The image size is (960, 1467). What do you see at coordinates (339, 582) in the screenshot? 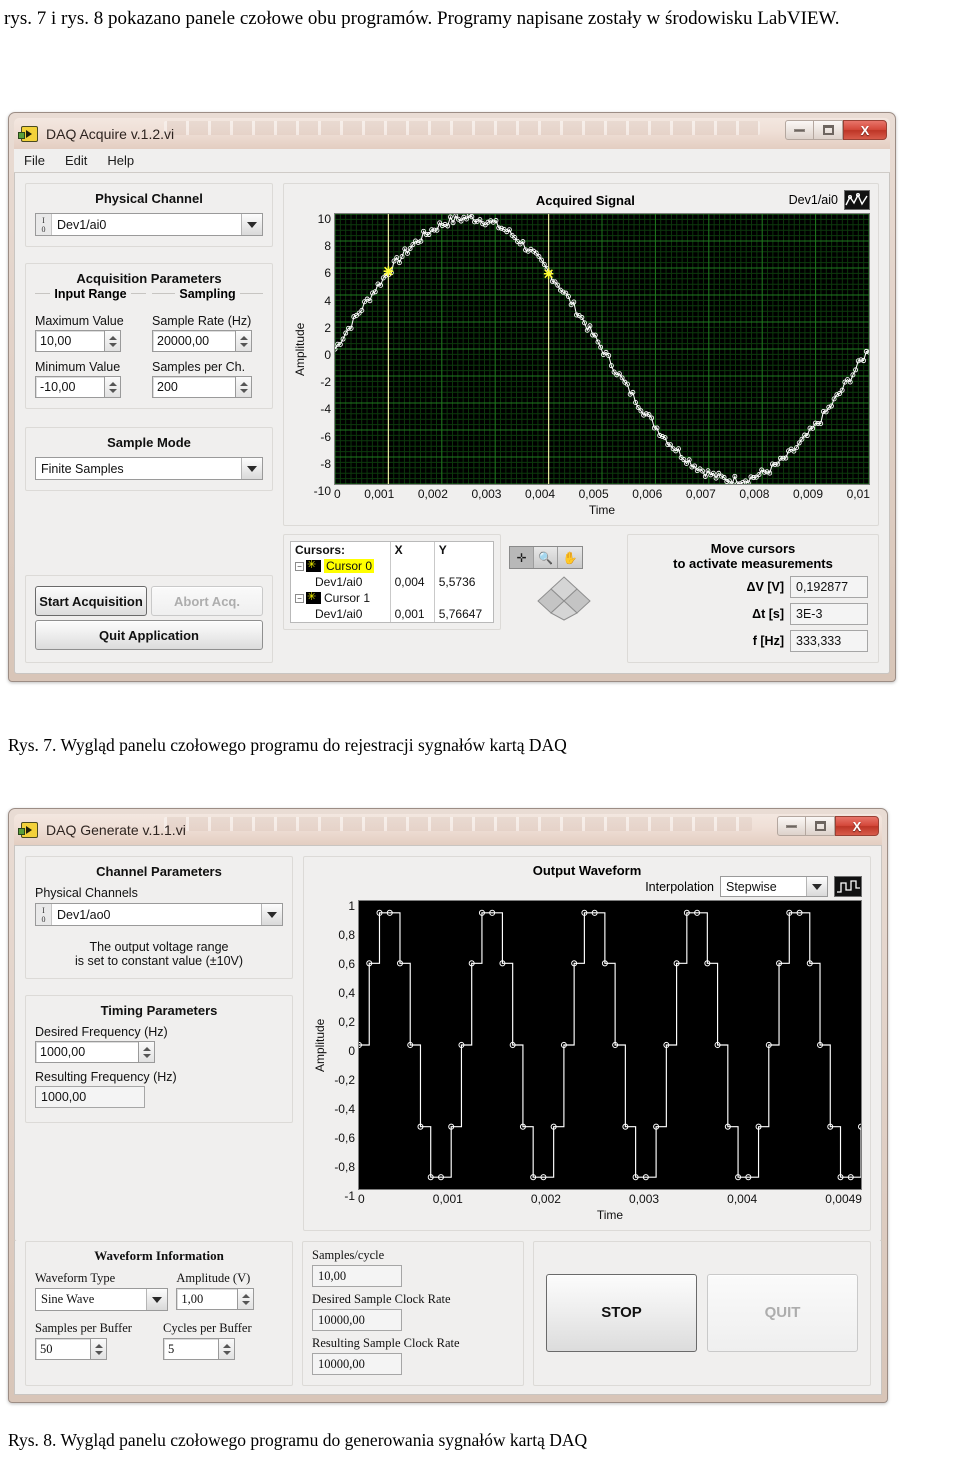
I see `cursor0-channel: Dev1/ai0` at bounding box center [339, 582].